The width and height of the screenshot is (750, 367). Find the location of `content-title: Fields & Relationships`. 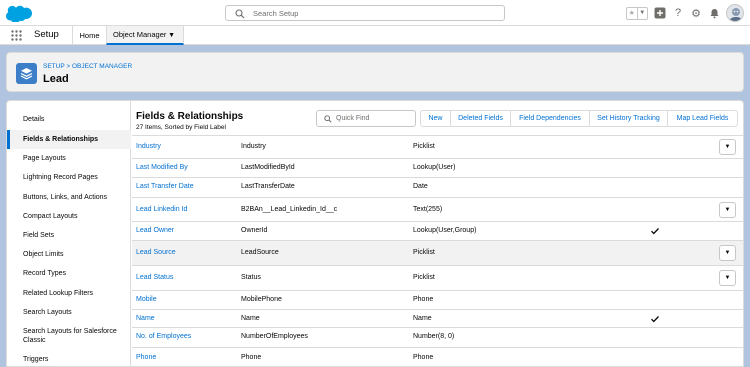

content-title: Fields & Relationships is located at coordinates (190, 116).